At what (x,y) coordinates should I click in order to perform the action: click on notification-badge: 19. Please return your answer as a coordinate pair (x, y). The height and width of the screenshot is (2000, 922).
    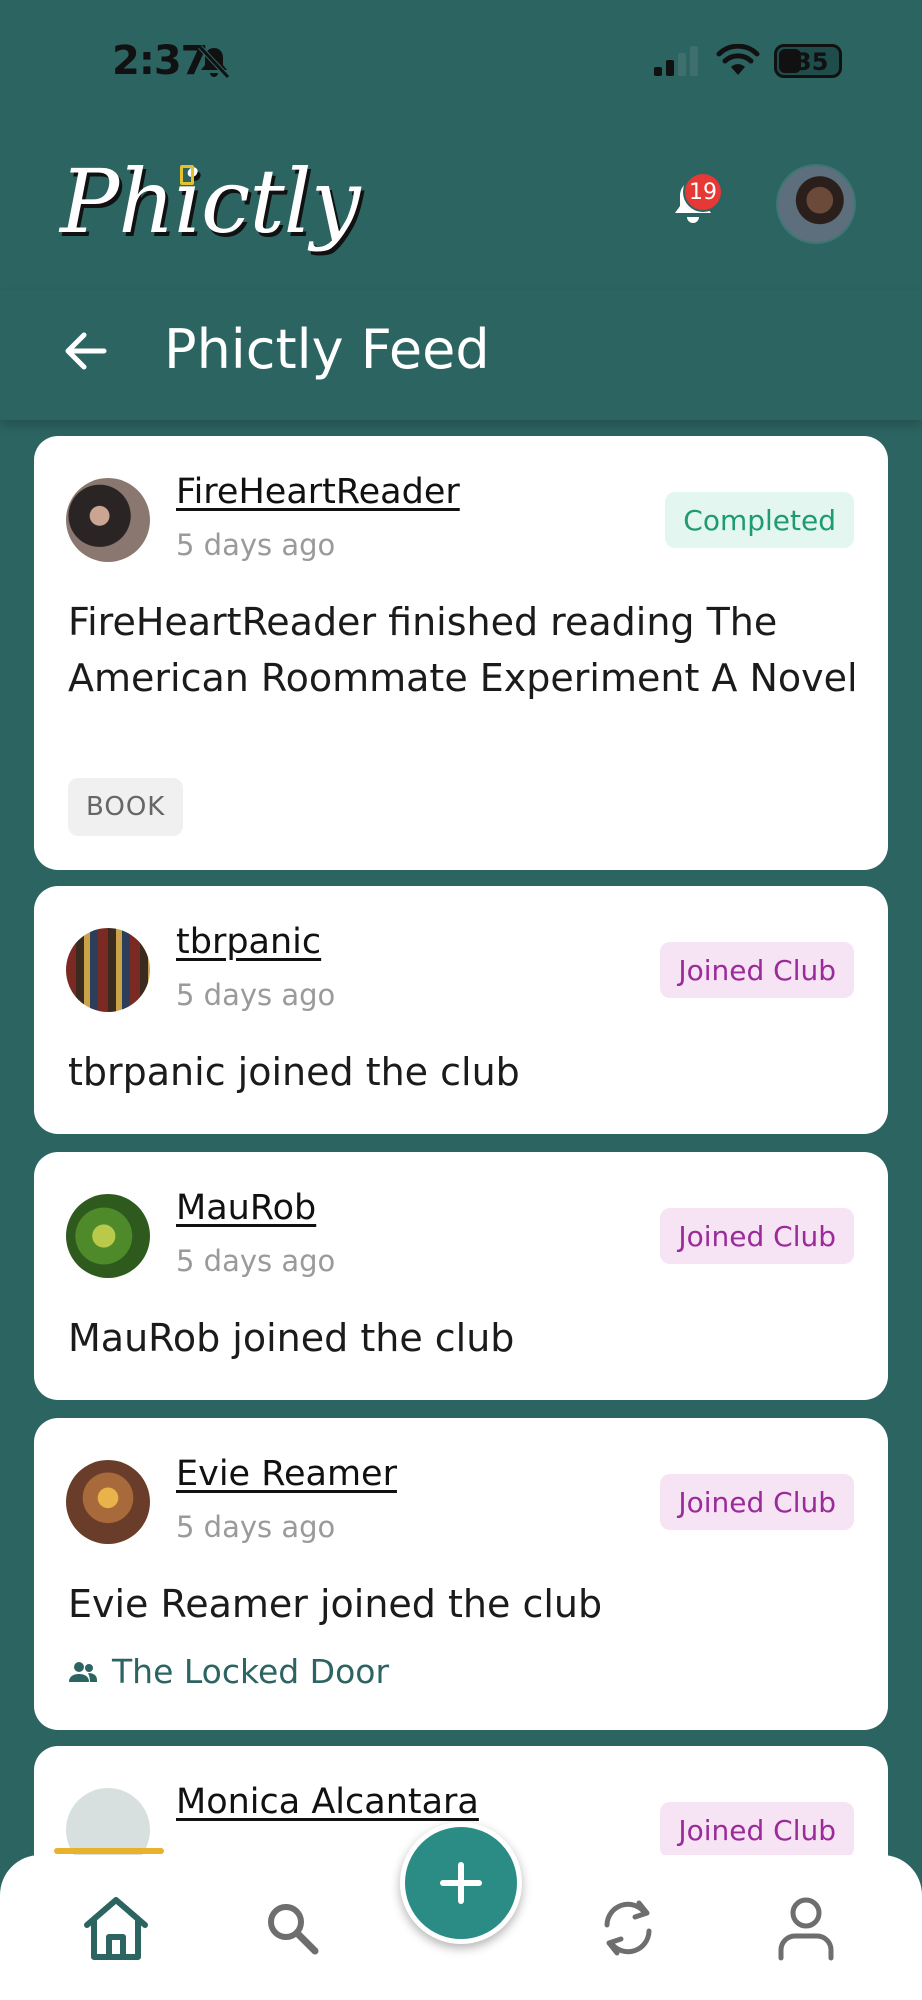
    Looking at the image, I should click on (703, 192).